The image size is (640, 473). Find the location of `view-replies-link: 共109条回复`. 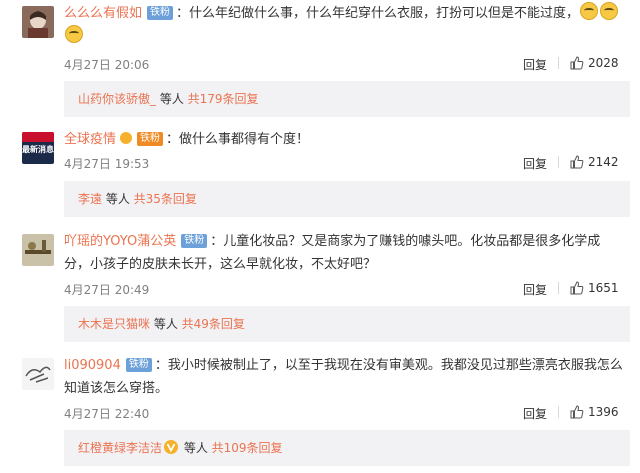

view-replies-link: 共109条回复 is located at coordinates (247, 448).